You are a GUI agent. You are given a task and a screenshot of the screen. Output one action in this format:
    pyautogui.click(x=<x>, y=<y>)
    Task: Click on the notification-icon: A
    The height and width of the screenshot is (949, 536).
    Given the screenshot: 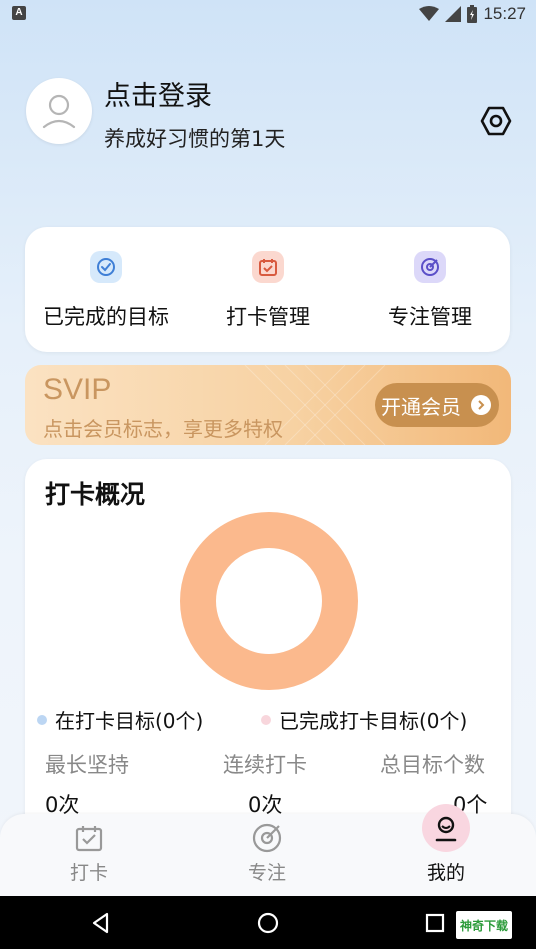 What is the action you would take?
    pyautogui.click(x=19, y=13)
    